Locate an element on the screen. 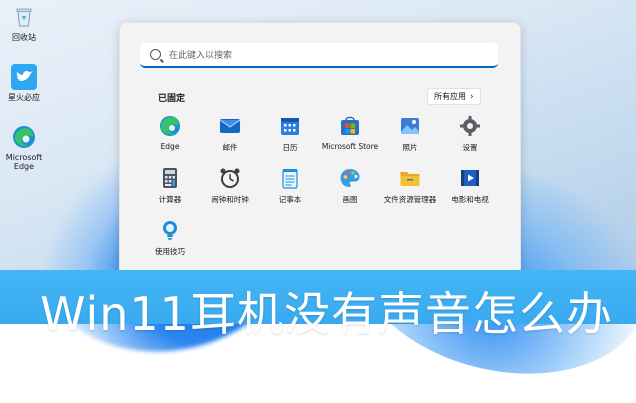  chevron-right-icon: › is located at coordinates (472, 96).